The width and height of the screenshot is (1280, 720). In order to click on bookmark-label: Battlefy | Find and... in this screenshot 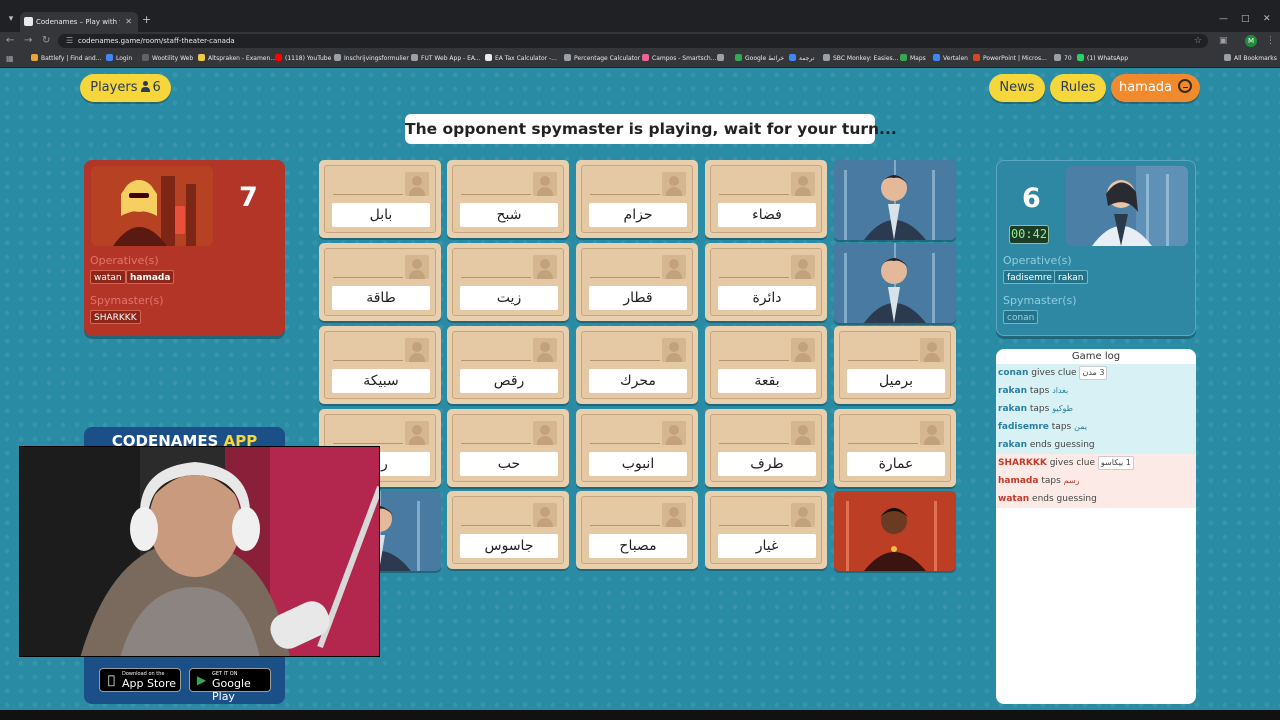, I will do `click(71, 58)`.